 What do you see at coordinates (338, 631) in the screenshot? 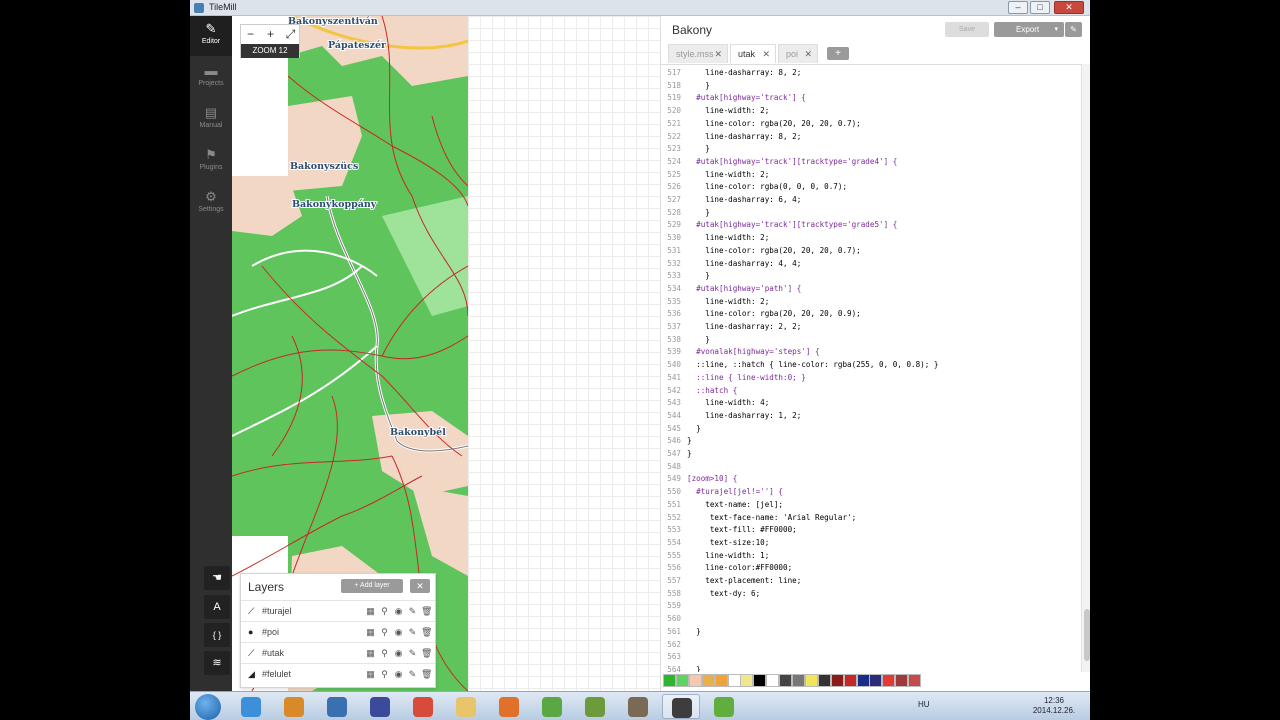
I see `layer-row-poi: ● #poi ▦ ⚲ ◉ ✎ 🗑` at bounding box center [338, 631].